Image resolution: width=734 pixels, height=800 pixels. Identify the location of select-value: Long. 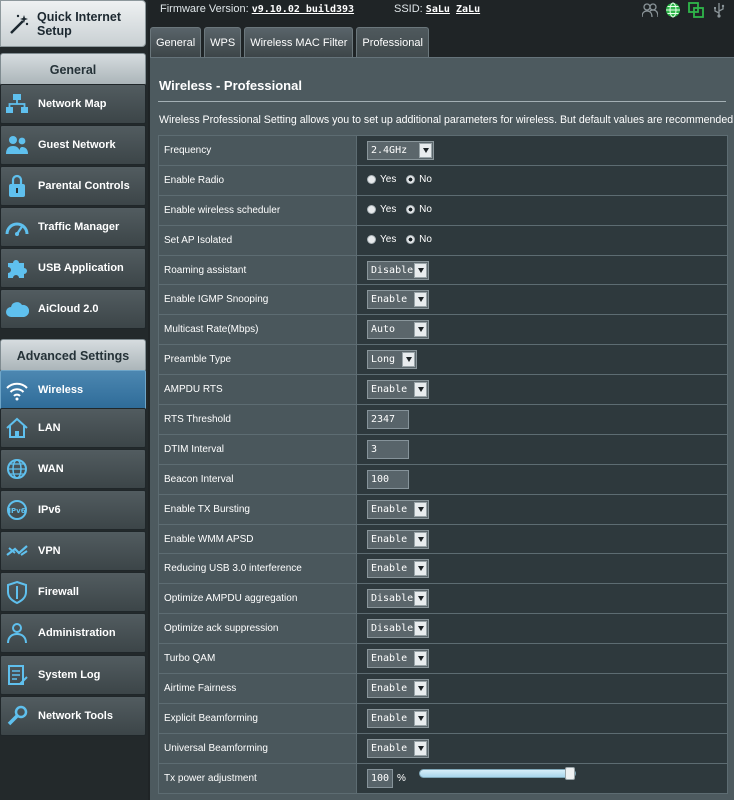
(383, 360).